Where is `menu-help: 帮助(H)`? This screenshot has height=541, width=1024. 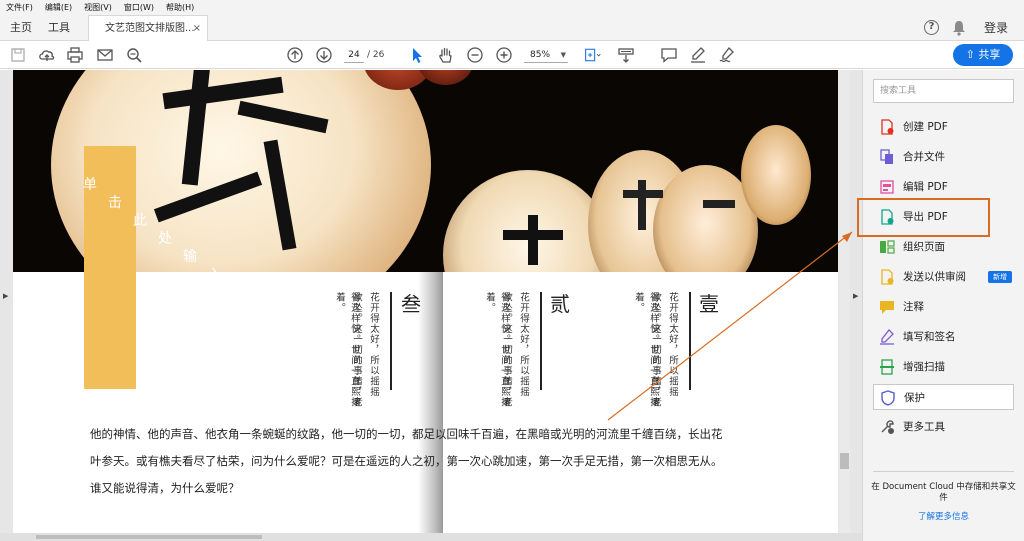 menu-help: 帮助(H) is located at coordinates (180, 7).